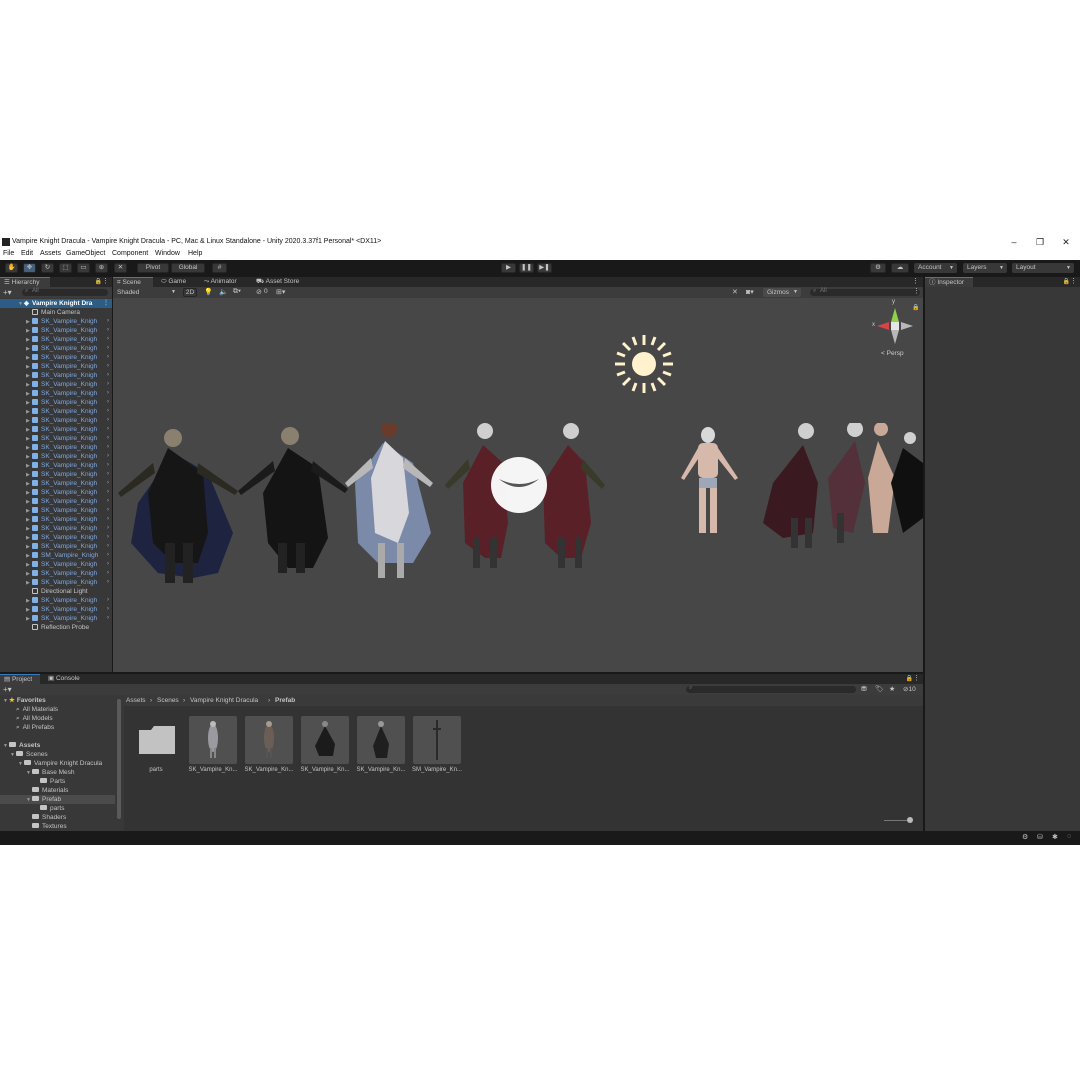 This screenshot has height=1080, width=1080. What do you see at coordinates (8, 253) in the screenshot?
I see `menu-file: File` at bounding box center [8, 253].